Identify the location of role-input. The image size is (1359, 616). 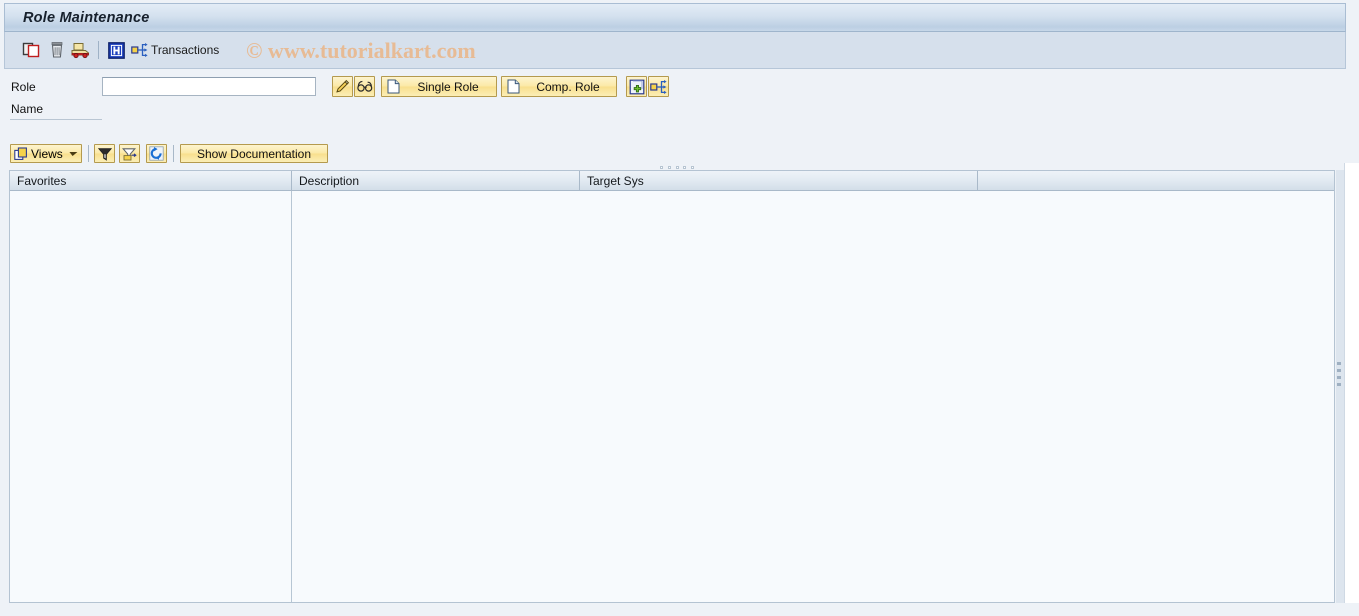
(209, 86).